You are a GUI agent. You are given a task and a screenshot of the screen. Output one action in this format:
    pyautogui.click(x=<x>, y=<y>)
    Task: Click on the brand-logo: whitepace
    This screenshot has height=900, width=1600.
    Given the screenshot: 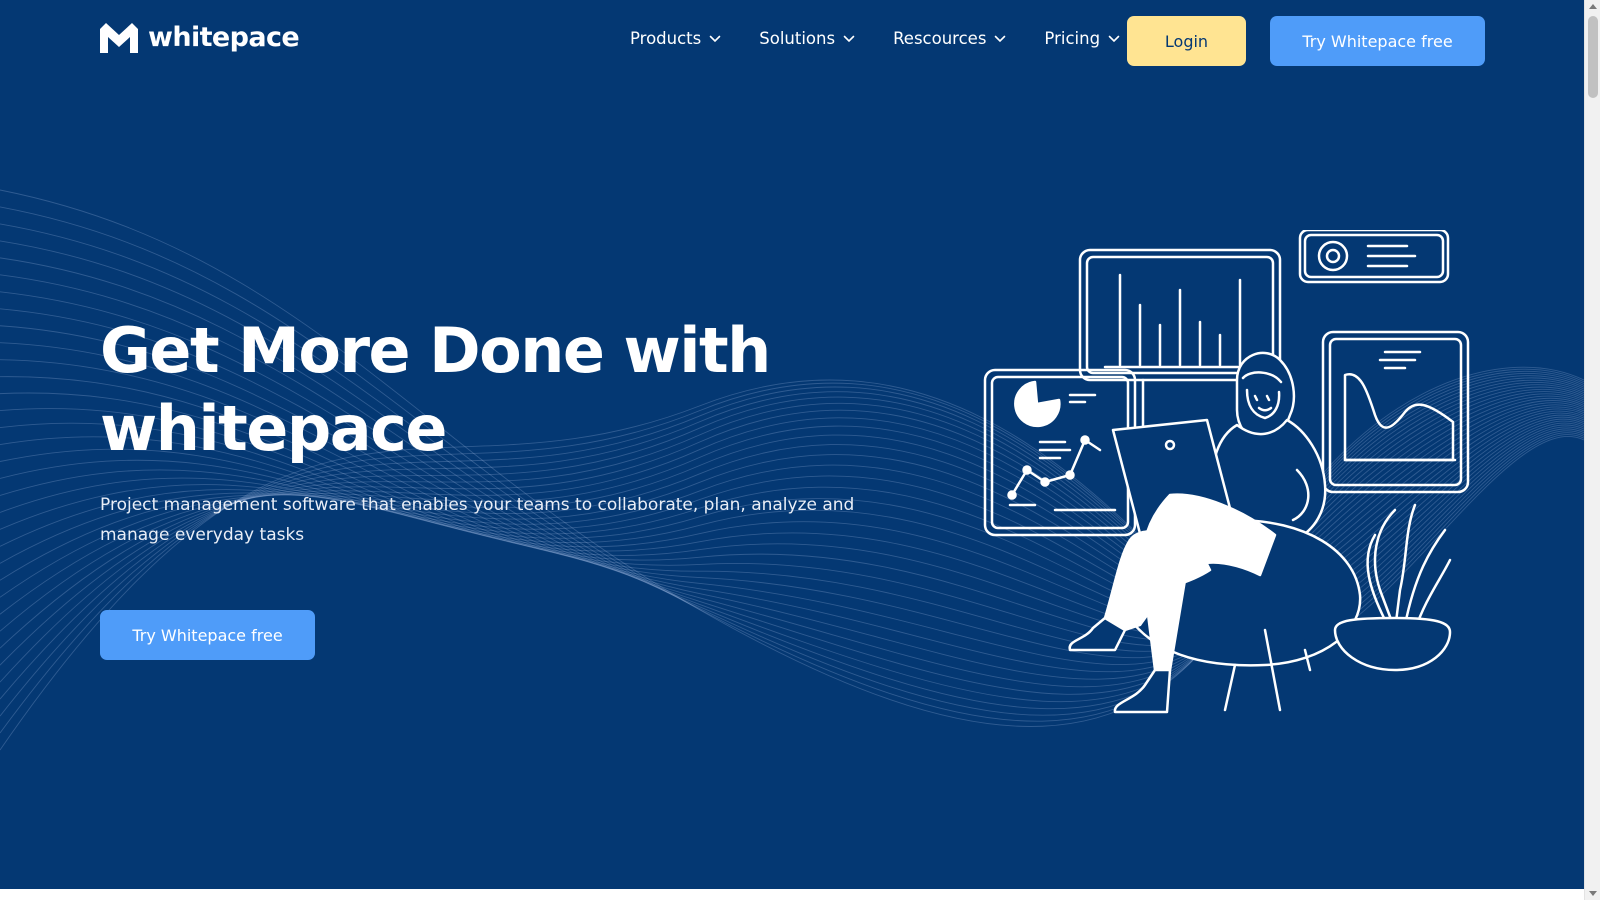 What is the action you would take?
    pyautogui.click(x=200, y=37)
    